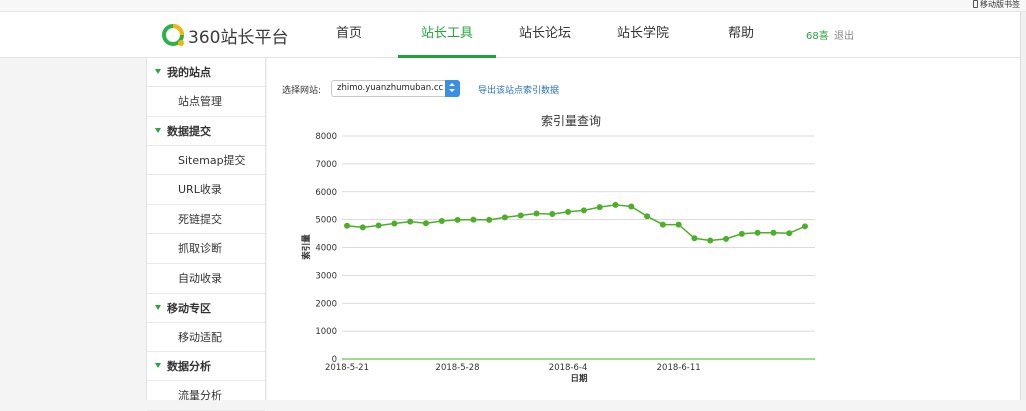 This screenshot has height=411, width=1026. I want to click on x-tick-label: 2018-5-21, so click(347, 368).